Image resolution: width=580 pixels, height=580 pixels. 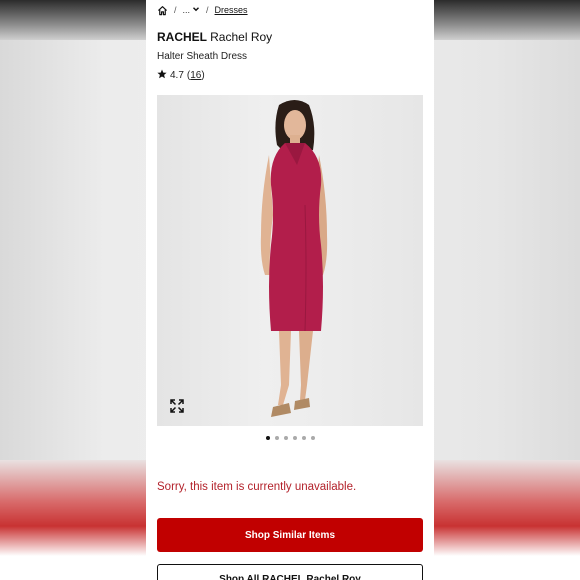 I want to click on star-icon, so click(x=162, y=75).